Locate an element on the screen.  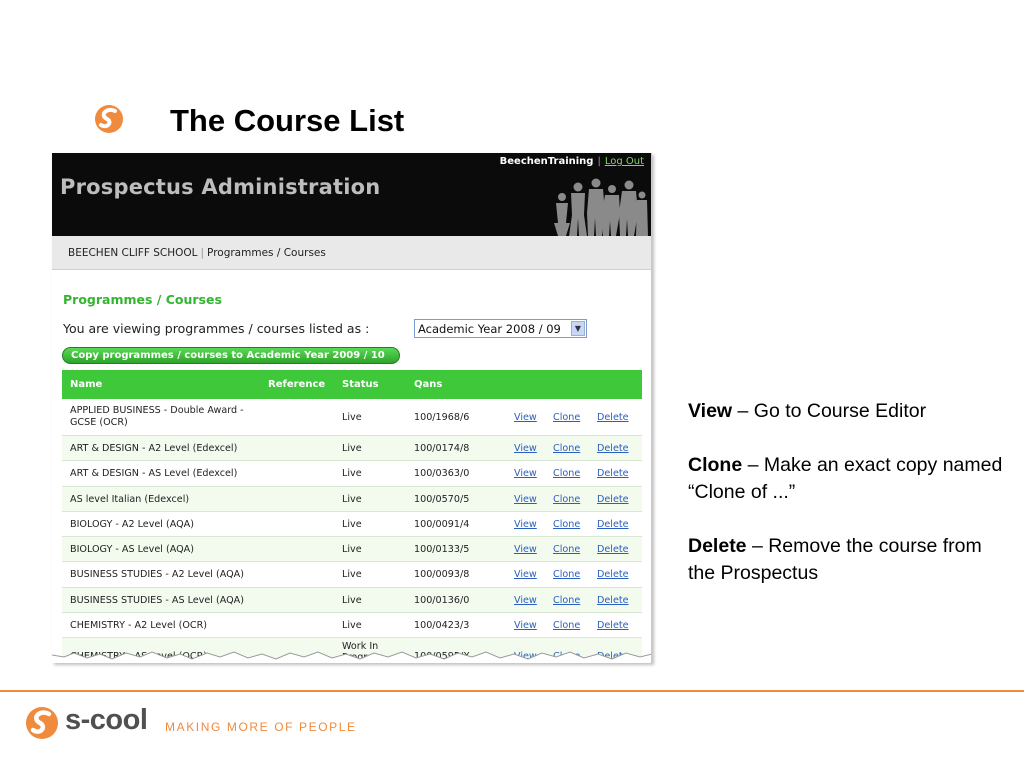
column-header-status: Status is located at coordinates (360, 384).